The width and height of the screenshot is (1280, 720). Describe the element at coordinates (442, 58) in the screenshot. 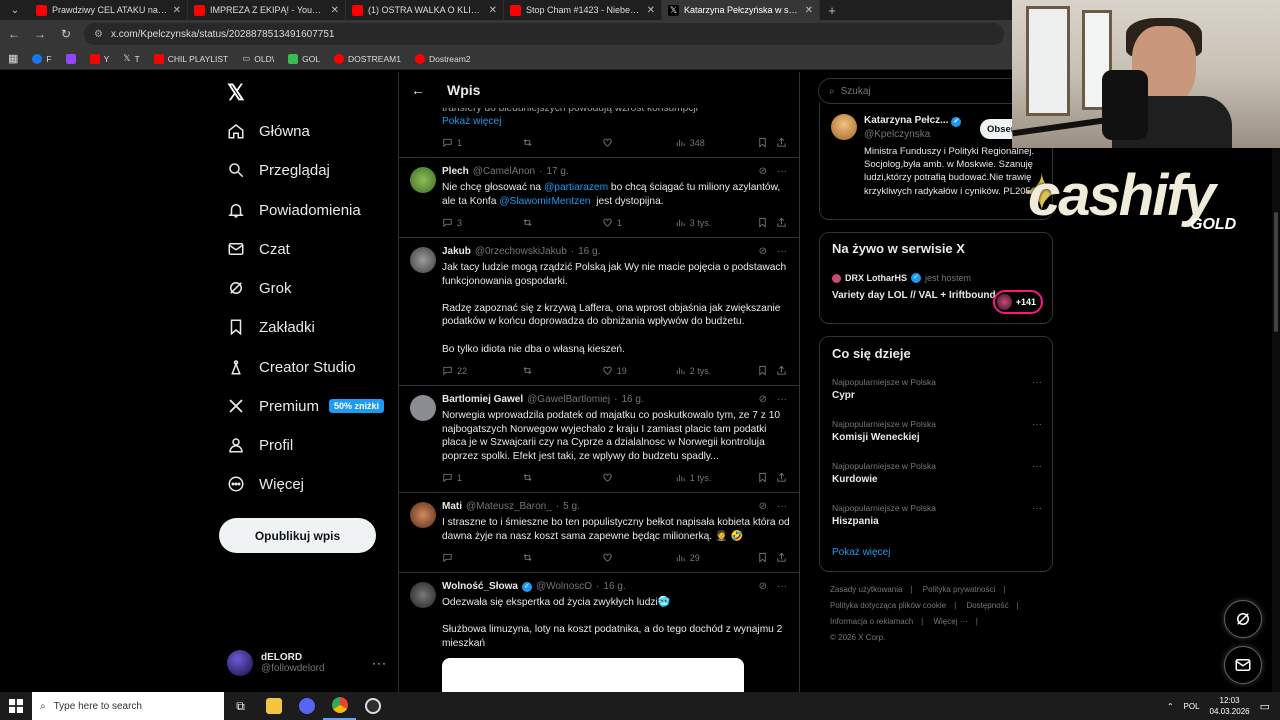

I see `bookmark-dostream2: Dostream2` at that location.